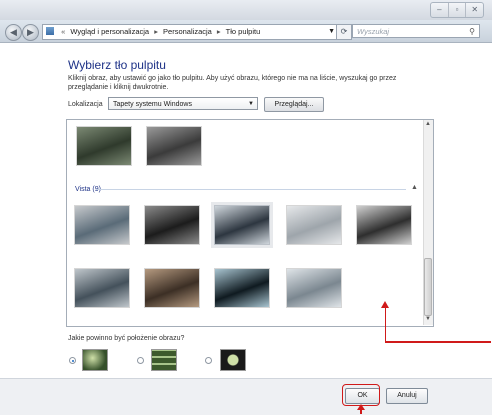 Image resolution: width=492 pixels, height=415 pixels. Describe the element at coordinates (314, 225) in the screenshot. I see `feather-wallpaper` at that location.